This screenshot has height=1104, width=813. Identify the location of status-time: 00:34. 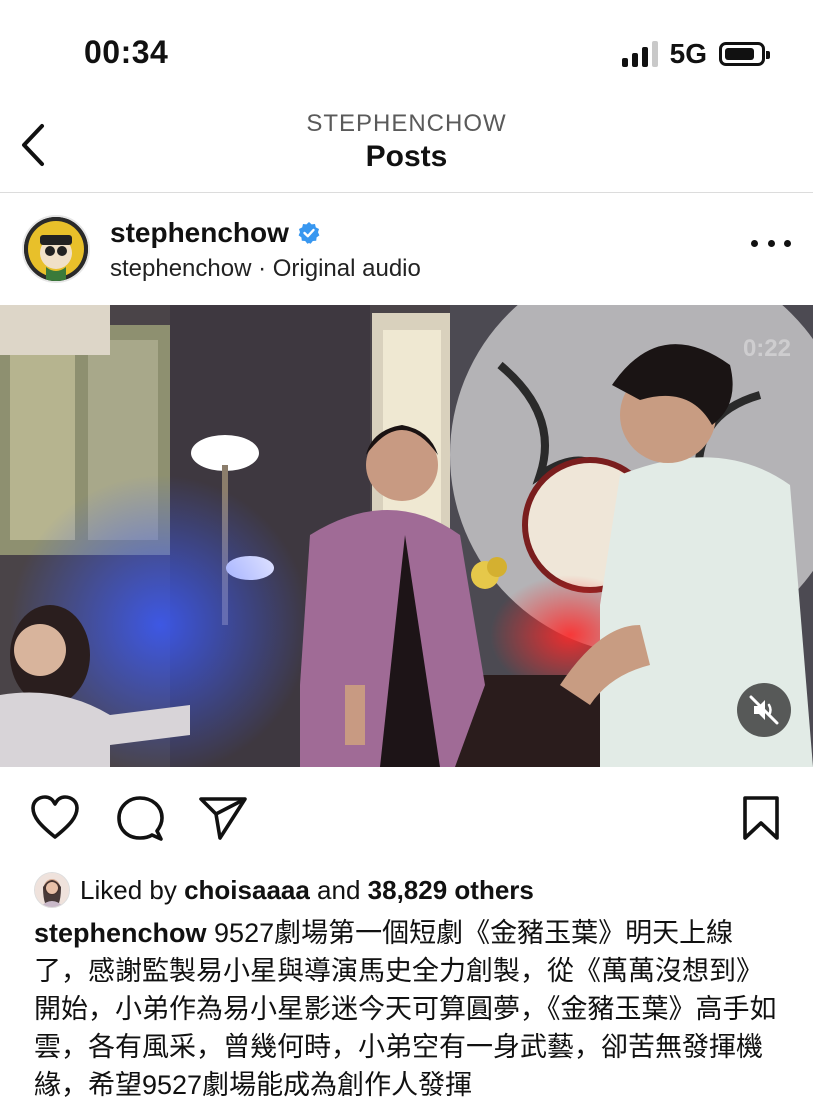
(126, 52).